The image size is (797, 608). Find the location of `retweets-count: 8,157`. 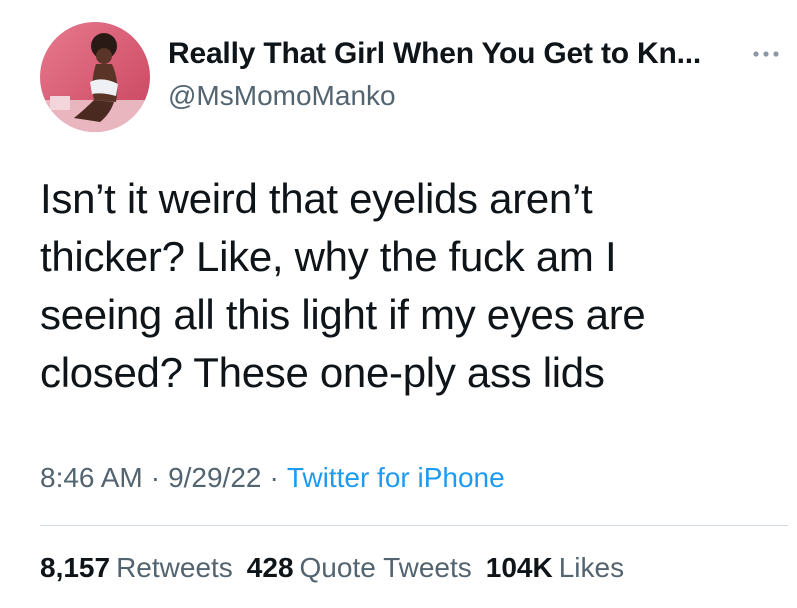

retweets-count: 8,157 is located at coordinates (75, 567).